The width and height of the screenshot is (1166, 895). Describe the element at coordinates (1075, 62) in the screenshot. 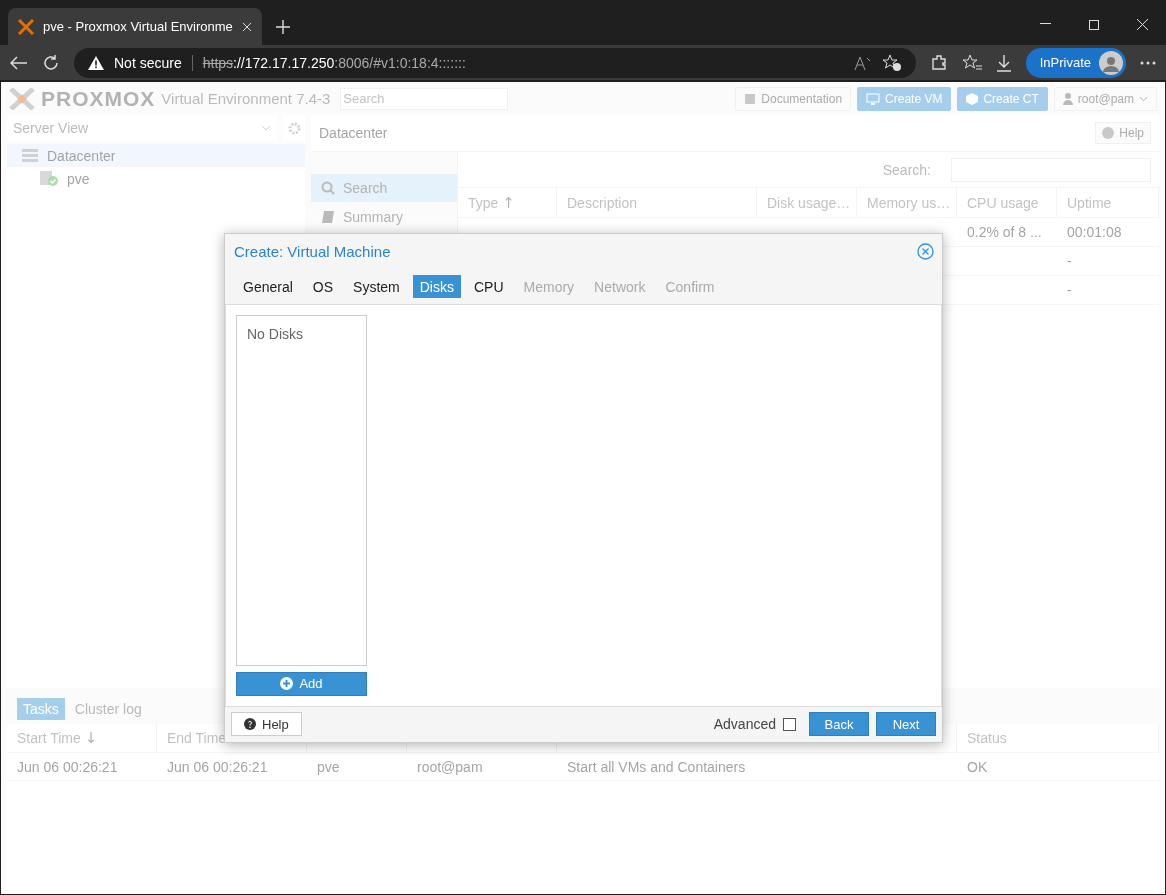

I see `profile-button: InPrivate` at that location.